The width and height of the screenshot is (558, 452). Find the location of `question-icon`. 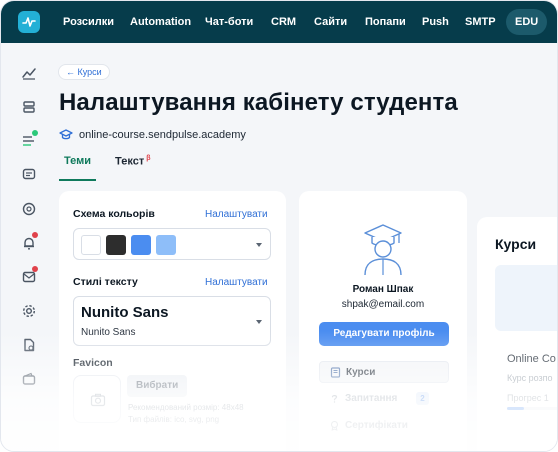

question-icon is located at coordinates (334, 399).